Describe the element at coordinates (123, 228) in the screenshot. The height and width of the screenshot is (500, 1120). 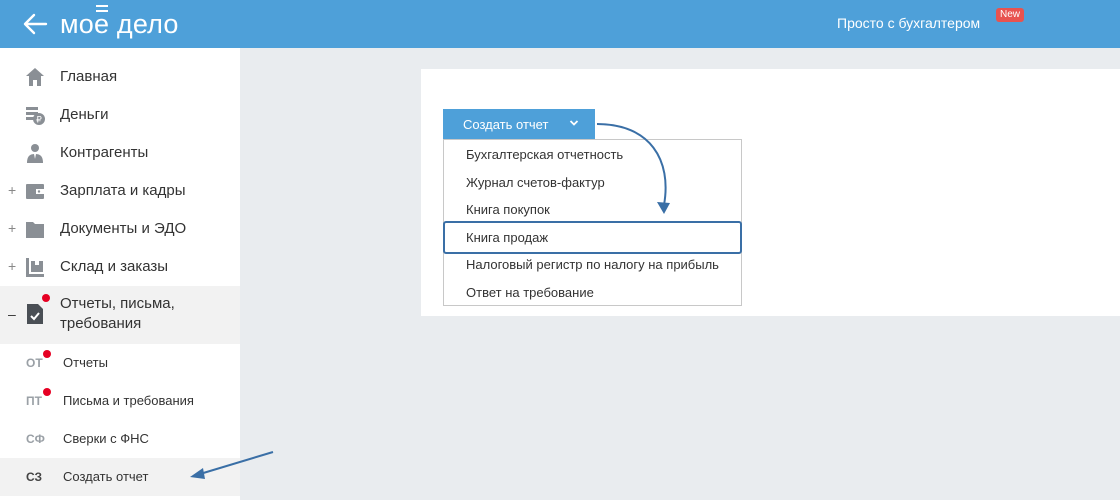
I see `sidebar-item-label: Документы и ЭДО` at that location.